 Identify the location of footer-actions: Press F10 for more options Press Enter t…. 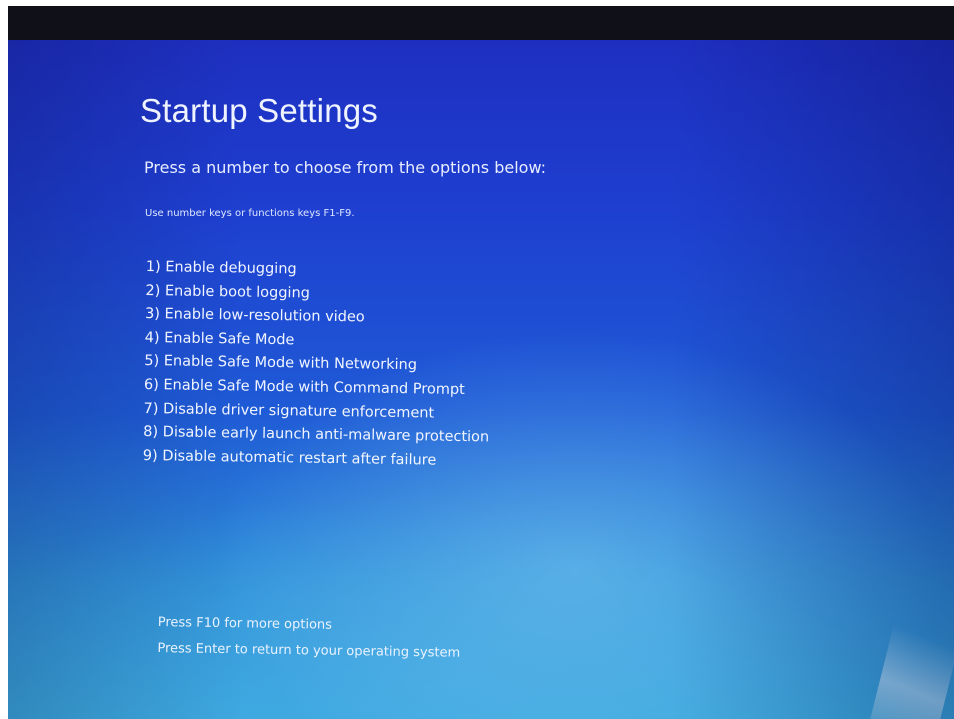
(309, 638).